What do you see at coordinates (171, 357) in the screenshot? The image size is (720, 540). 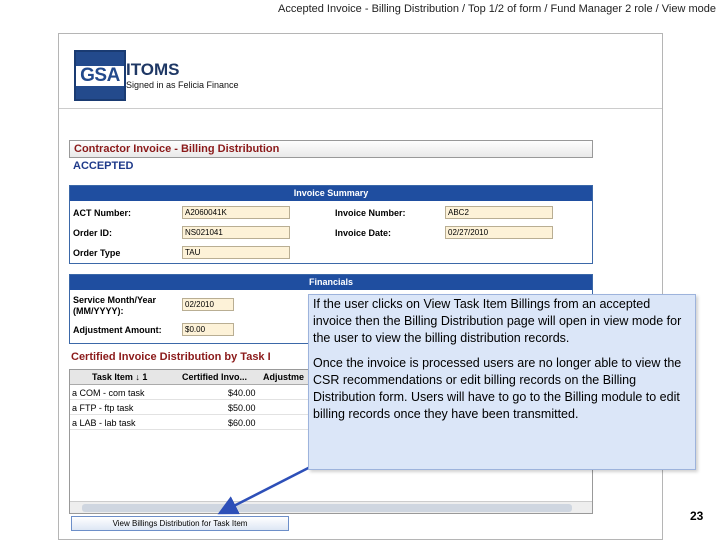 I see `certified-distribution-title: Certified Invoice Distribution by Task I` at bounding box center [171, 357].